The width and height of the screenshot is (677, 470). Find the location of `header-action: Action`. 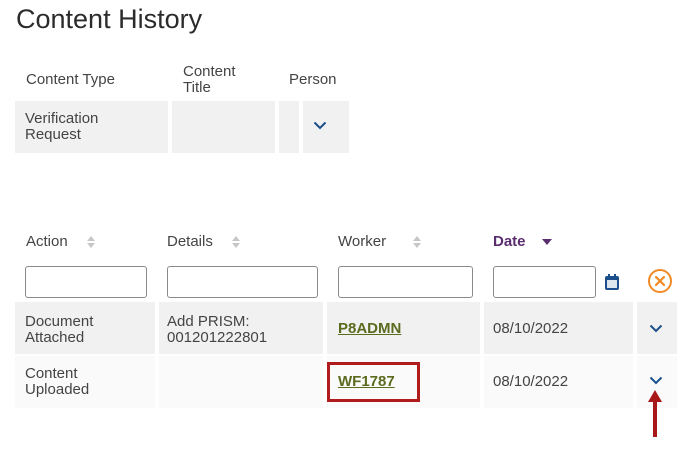

header-action: Action is located at coordinates (61, 242).